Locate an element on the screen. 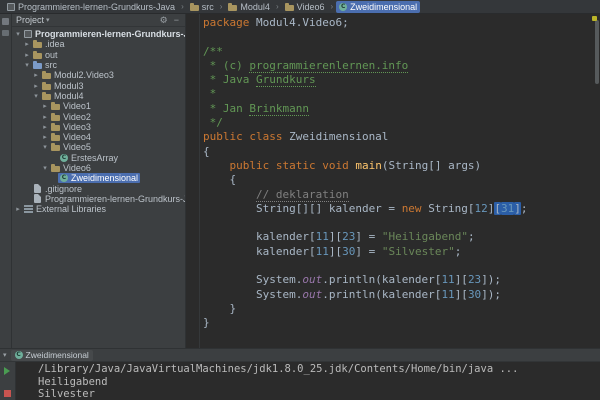  code-line: public class Zweidimensional is located at coordinates (365, 137).